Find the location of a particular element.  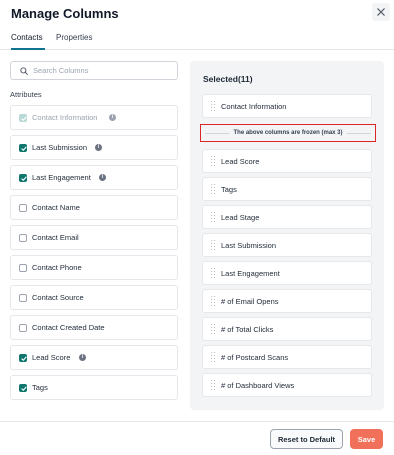

selected-item-label: Contact Information is located at coordinates (254, 106).